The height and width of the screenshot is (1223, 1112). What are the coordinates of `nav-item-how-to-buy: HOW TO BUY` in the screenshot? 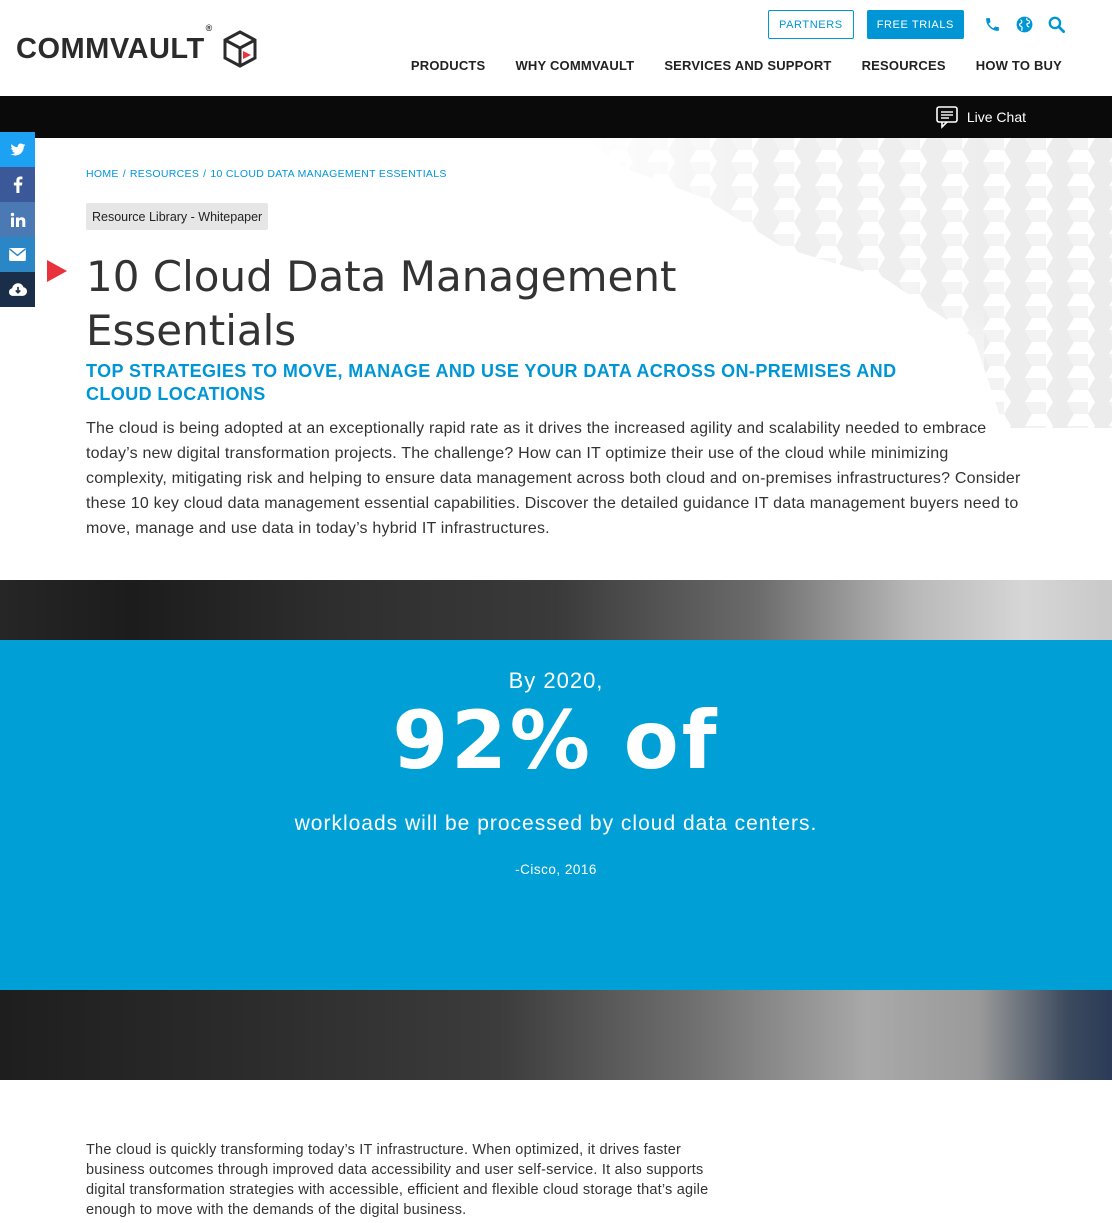 It's located at (1019, 65).